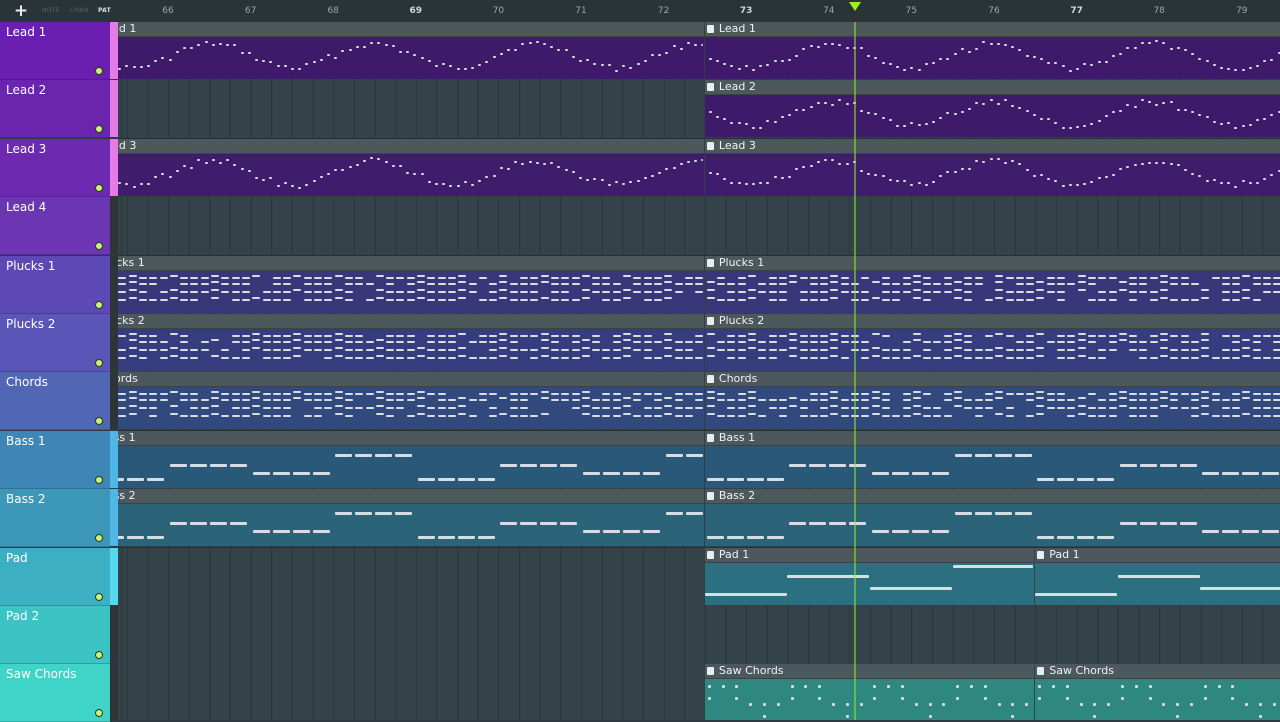  What do you see at coordinates (992, 109) in the screenshot?
I see `pattern-clip: Lead 2` at bounding box center [992, 109].